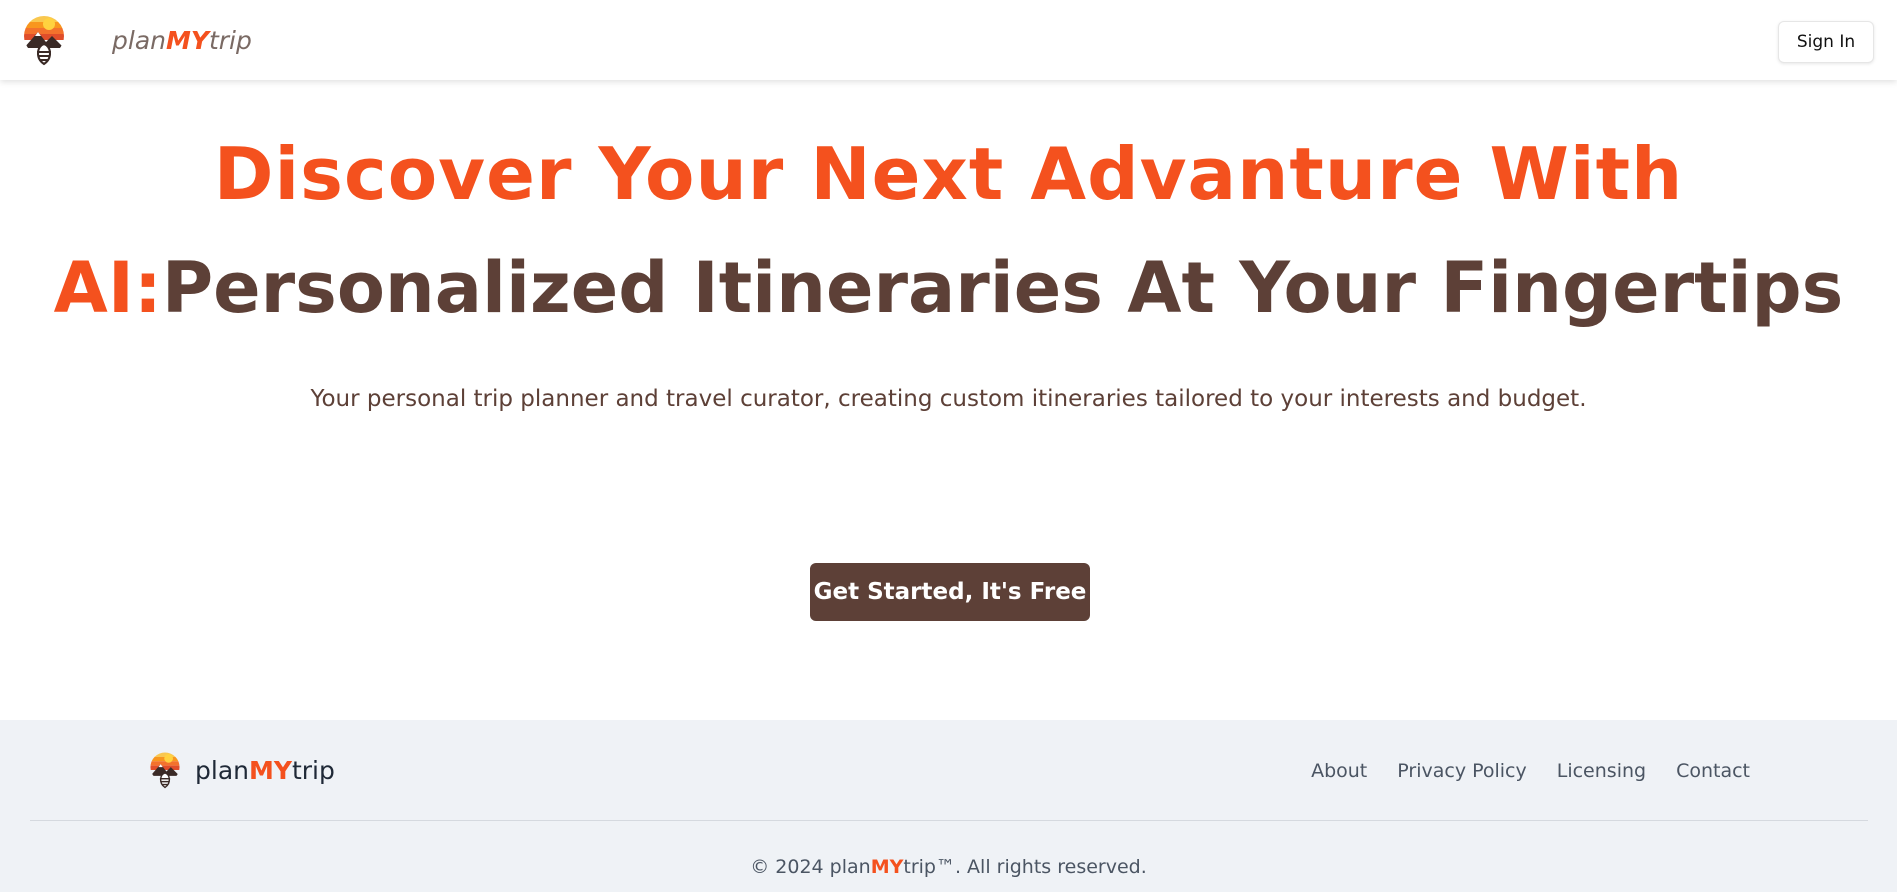 The width and height of the screenshot is (1897, 892). I want to click on footer-brand-suffix: trip, so click(313, 770).